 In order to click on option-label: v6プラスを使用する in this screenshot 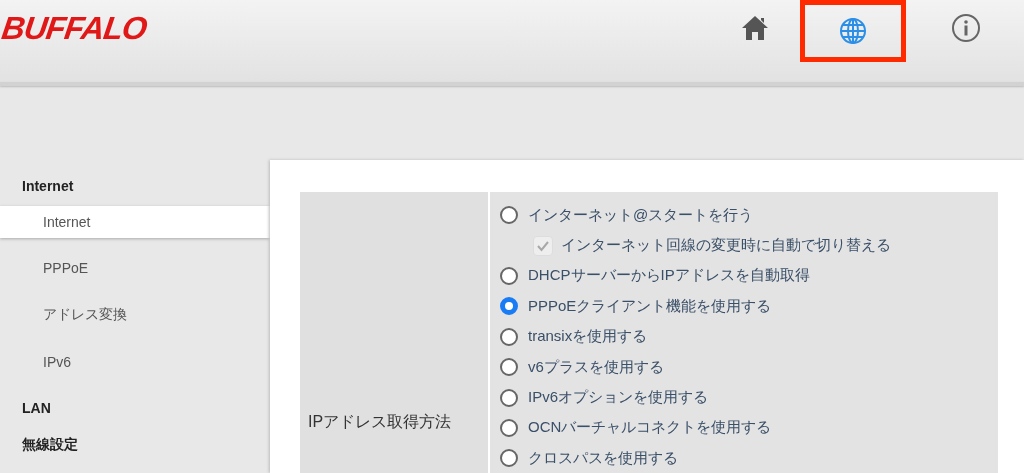, I will do `click(596, 367)`.